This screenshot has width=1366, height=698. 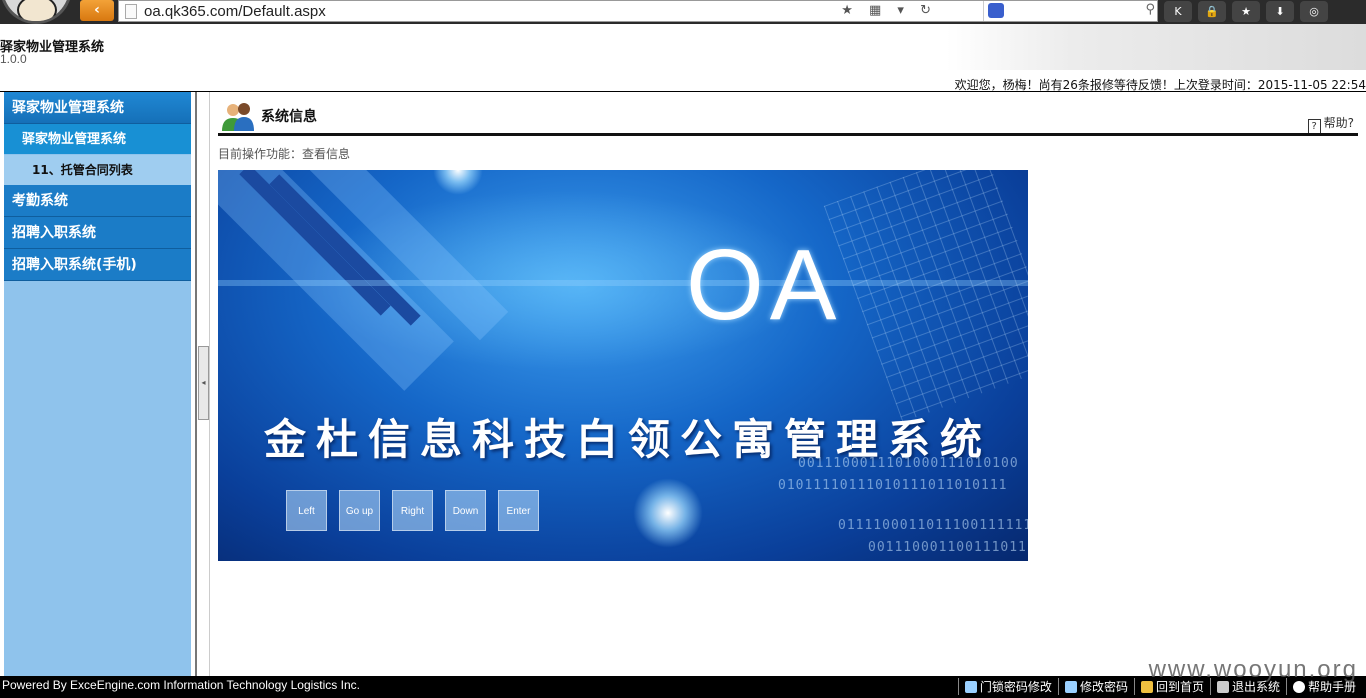 I want to click on up-key-icon: Go up, so click(x=359, y=510).